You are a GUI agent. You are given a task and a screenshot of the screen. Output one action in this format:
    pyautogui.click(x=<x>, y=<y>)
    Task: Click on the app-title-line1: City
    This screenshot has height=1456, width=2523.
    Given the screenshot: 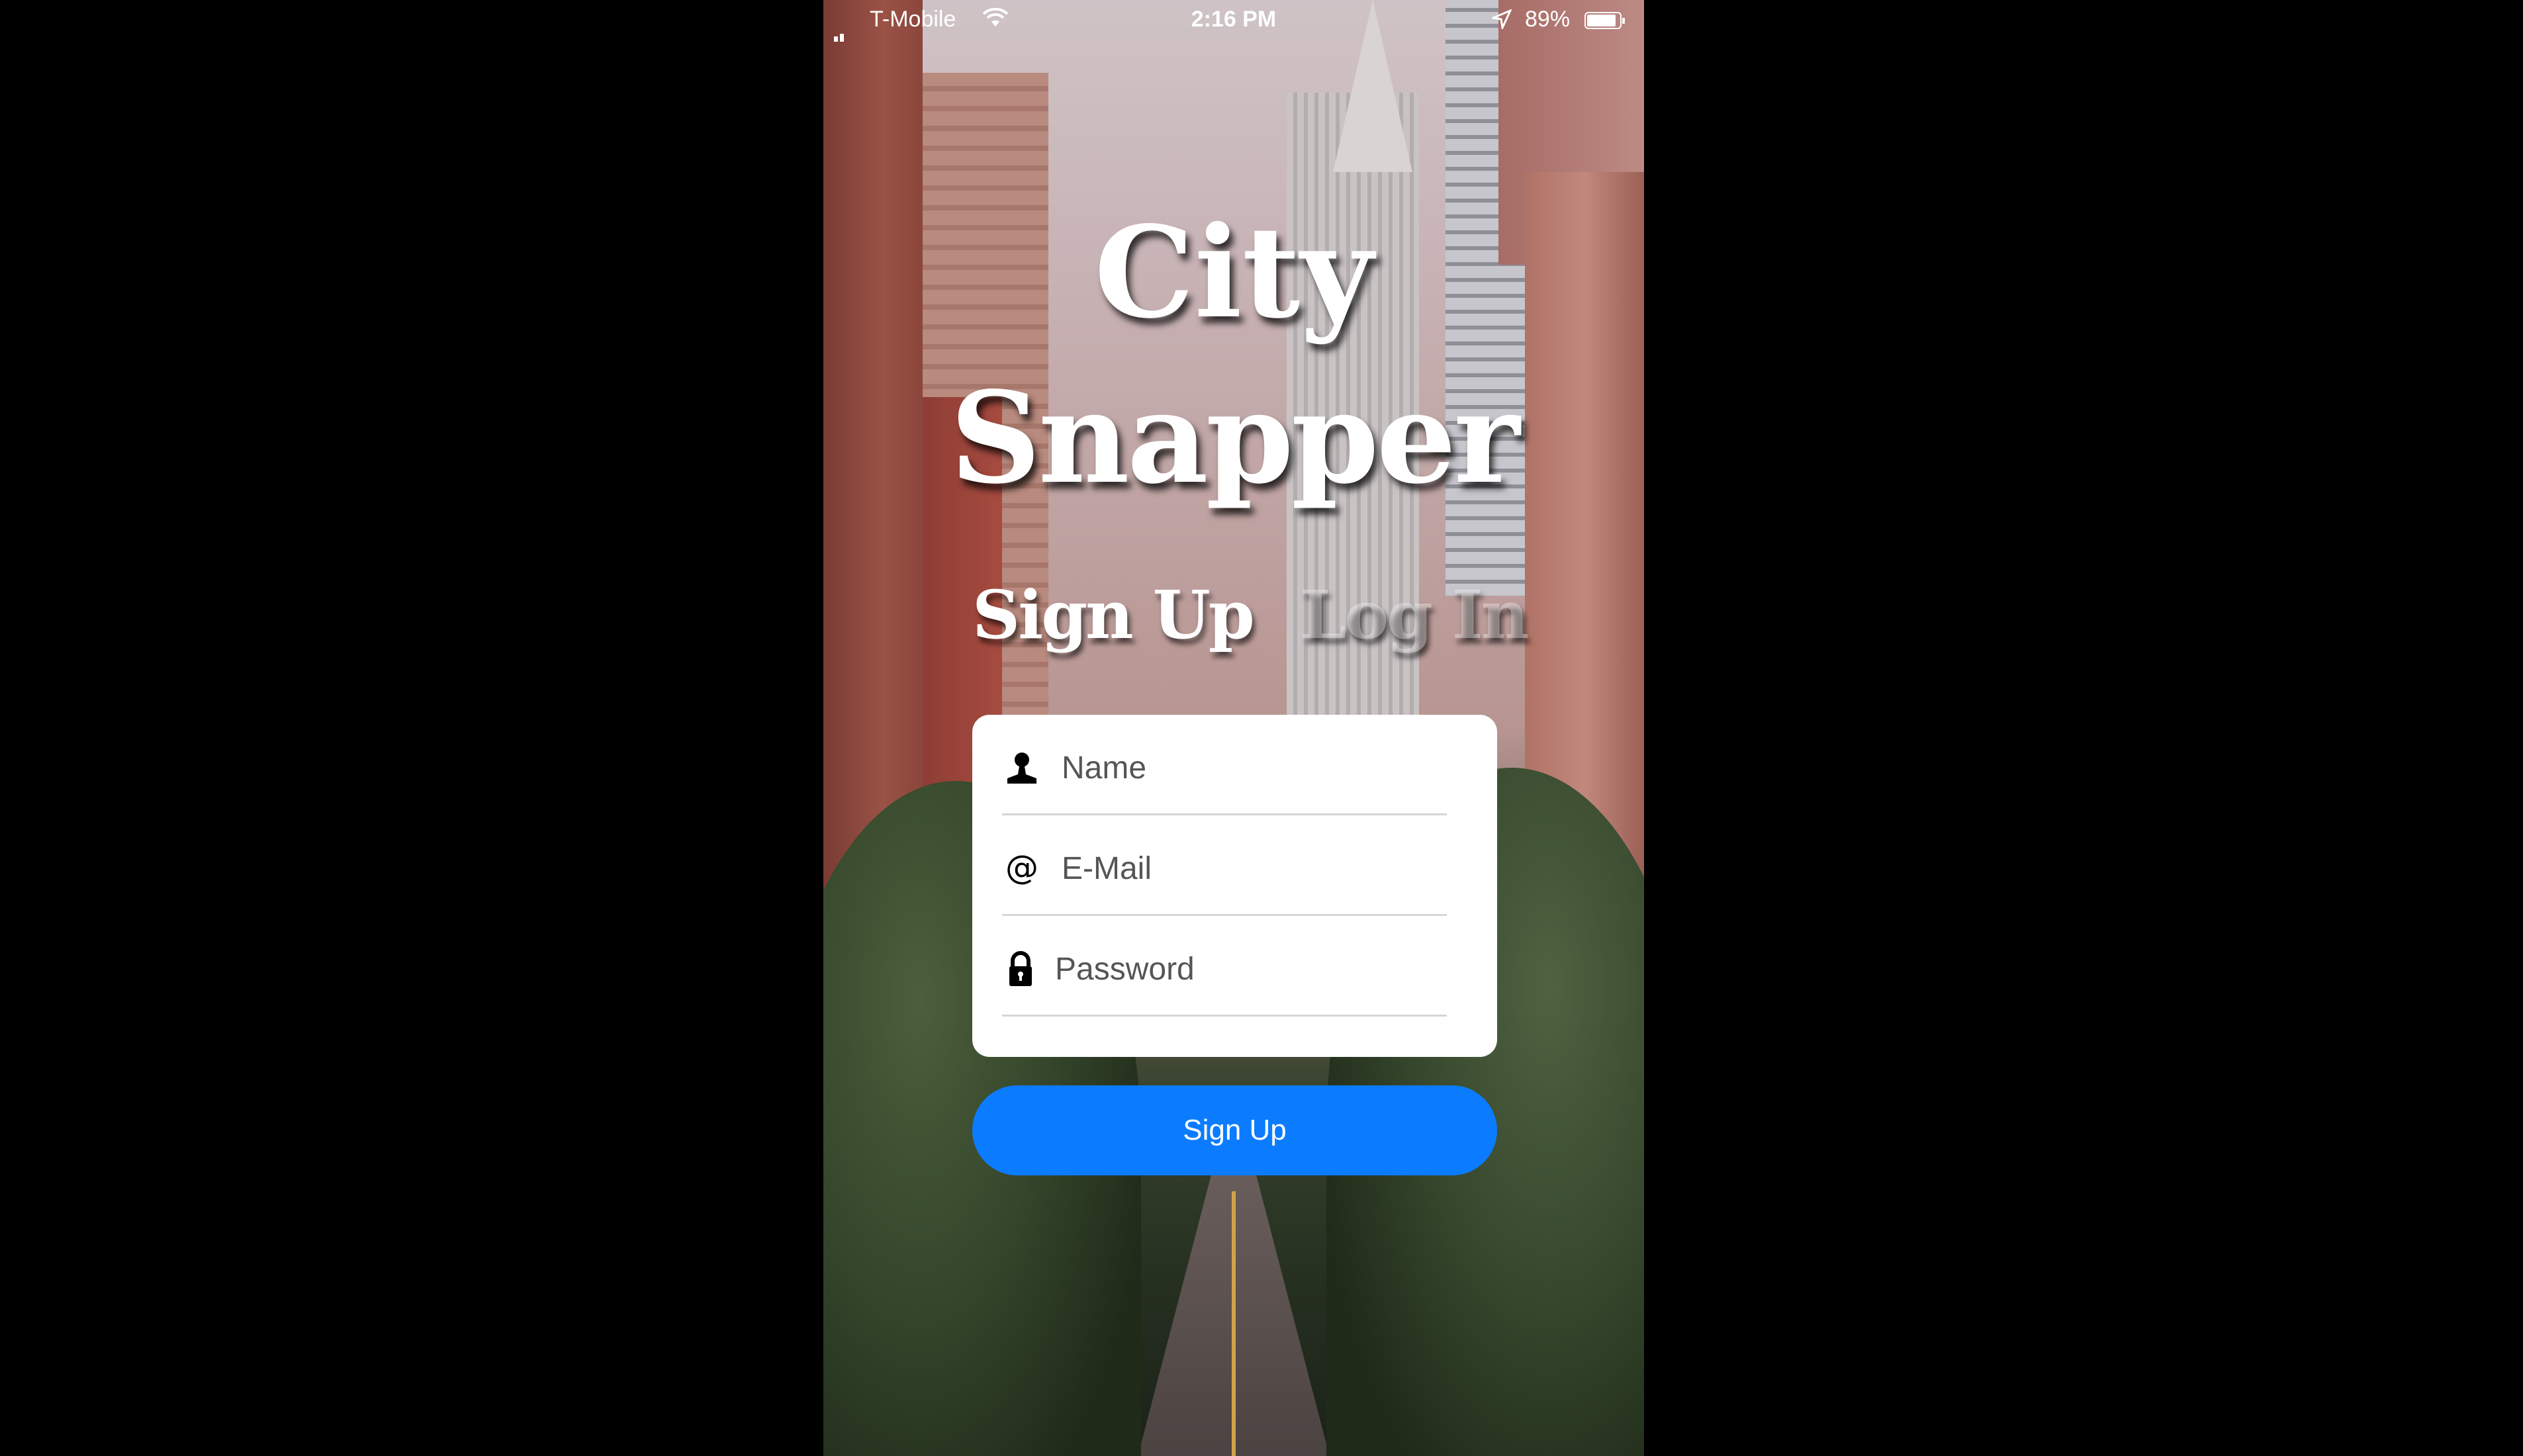 What is the action you would take?
    pyautogui.click(x=1233, y=272)
    